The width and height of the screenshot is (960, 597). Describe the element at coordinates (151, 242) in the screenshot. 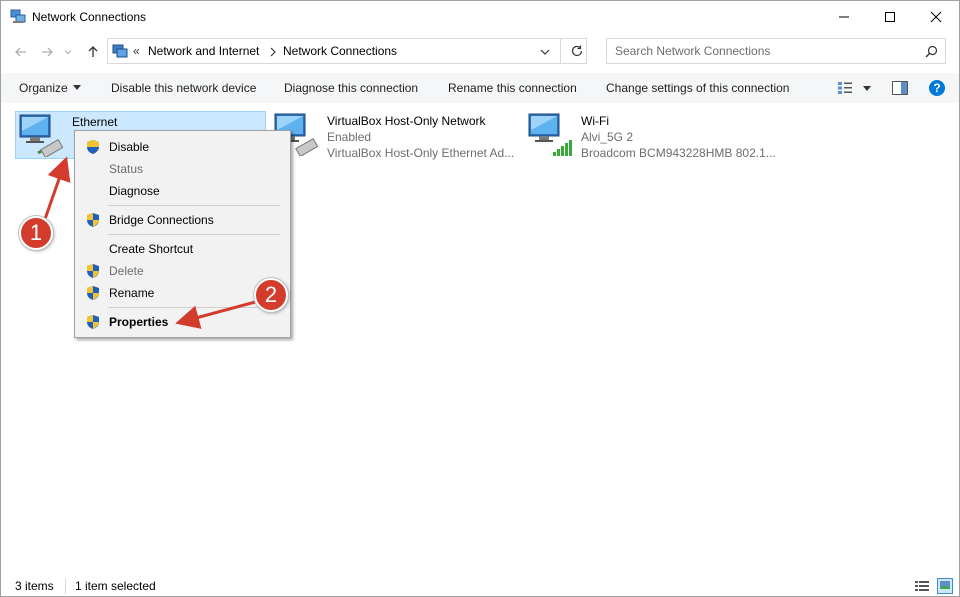

I see `annotation-arrows` at that location.